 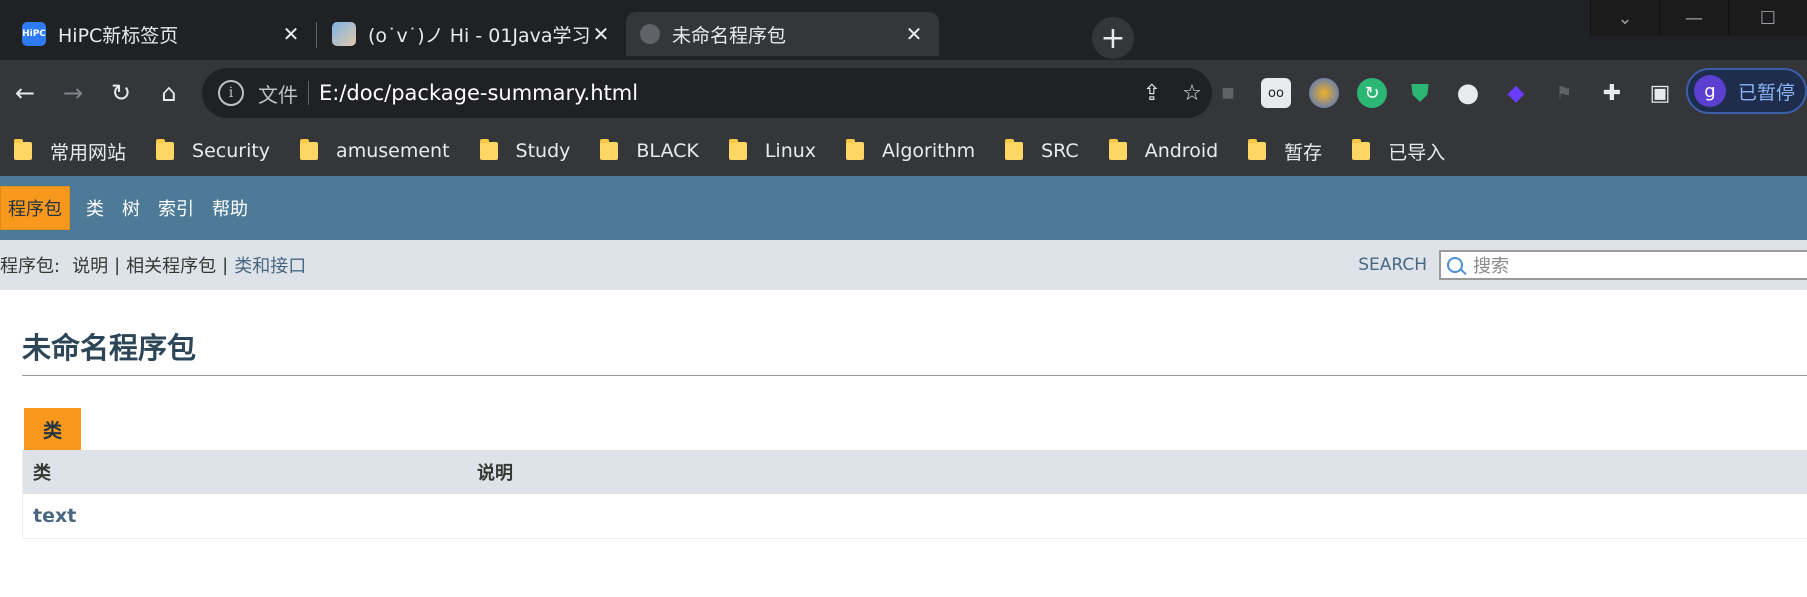 What do you see at coordinates (725, 93) in the screenshot?
I see `url-text: E:/doc/package-summary.html` at bounding box center [725, 93].